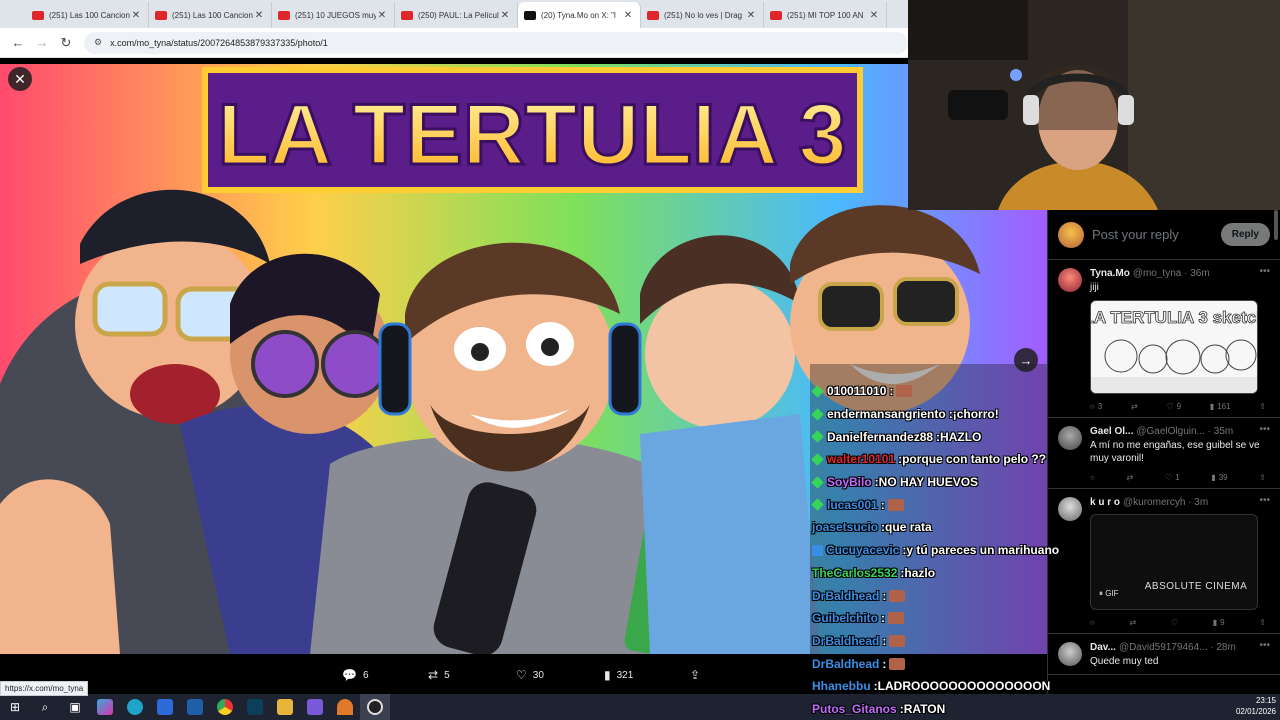 This screenshot has height=720, width=1280. What do you see at coordinates (618, 675) in the screenshot?
I see `views-button: ▮ 321` at bounding box center [618, 675].